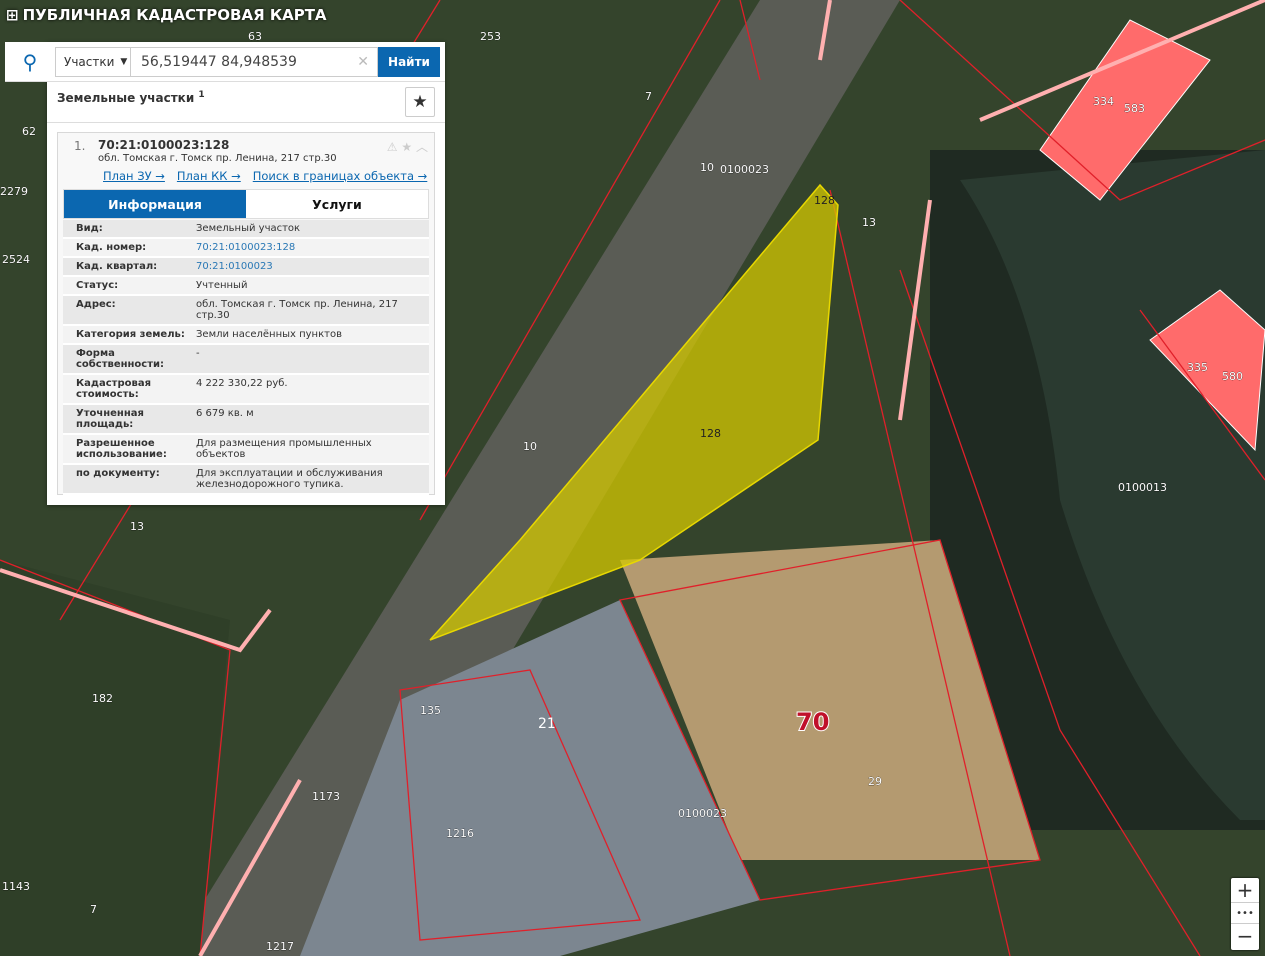 The height and width of the screenshot is (956, 1265). What do you see at coordinates (124, 61) in the screenshot?
I see `caret-down-icon: ▼` at bounding box center [124, 61].